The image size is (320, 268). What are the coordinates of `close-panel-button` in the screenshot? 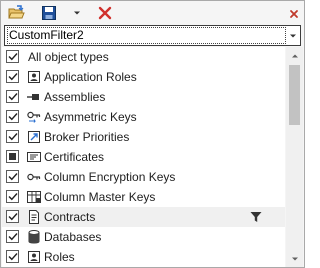 It's located at (294, 13).